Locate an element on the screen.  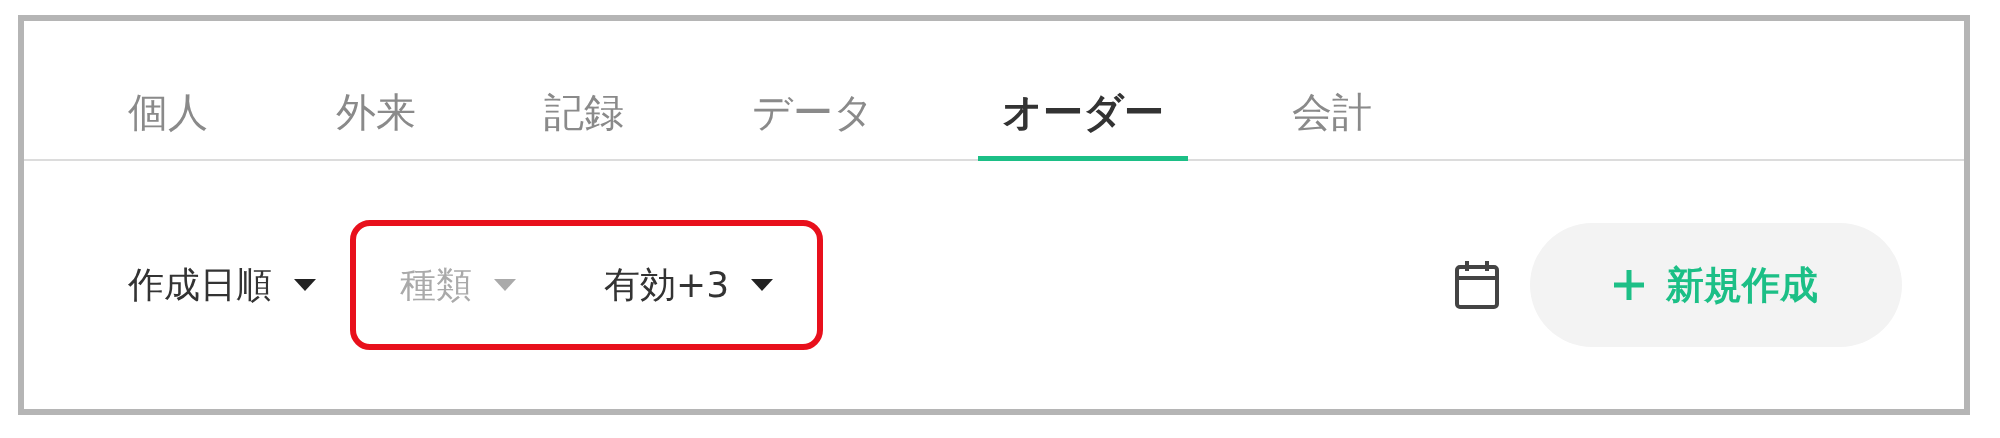
filter-dropdown: 有効+3 is located at coordinates (689, 285).